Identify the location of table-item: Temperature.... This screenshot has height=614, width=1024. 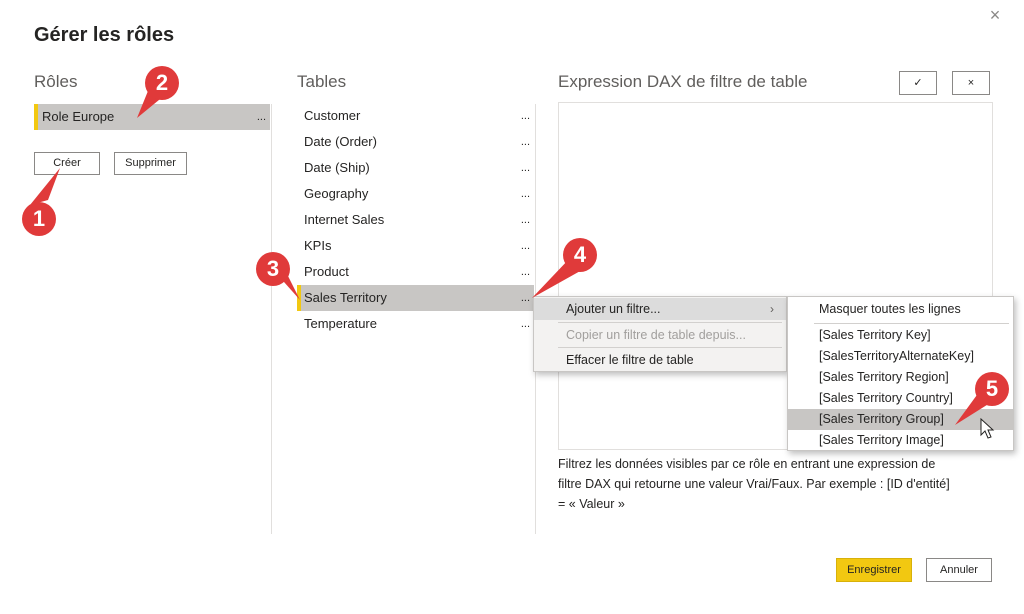
(415, 324).